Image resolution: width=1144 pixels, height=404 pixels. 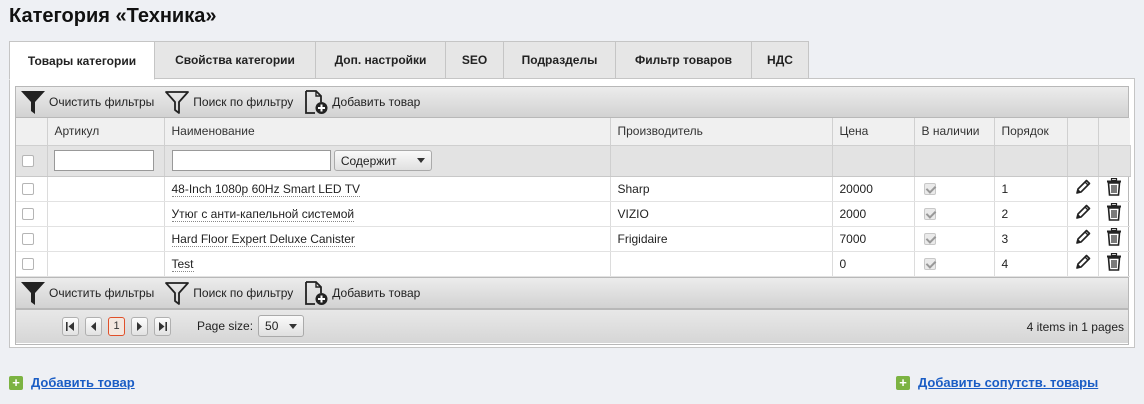 I want to click on filter-in-stock-cell, so click(x=954, y=161).